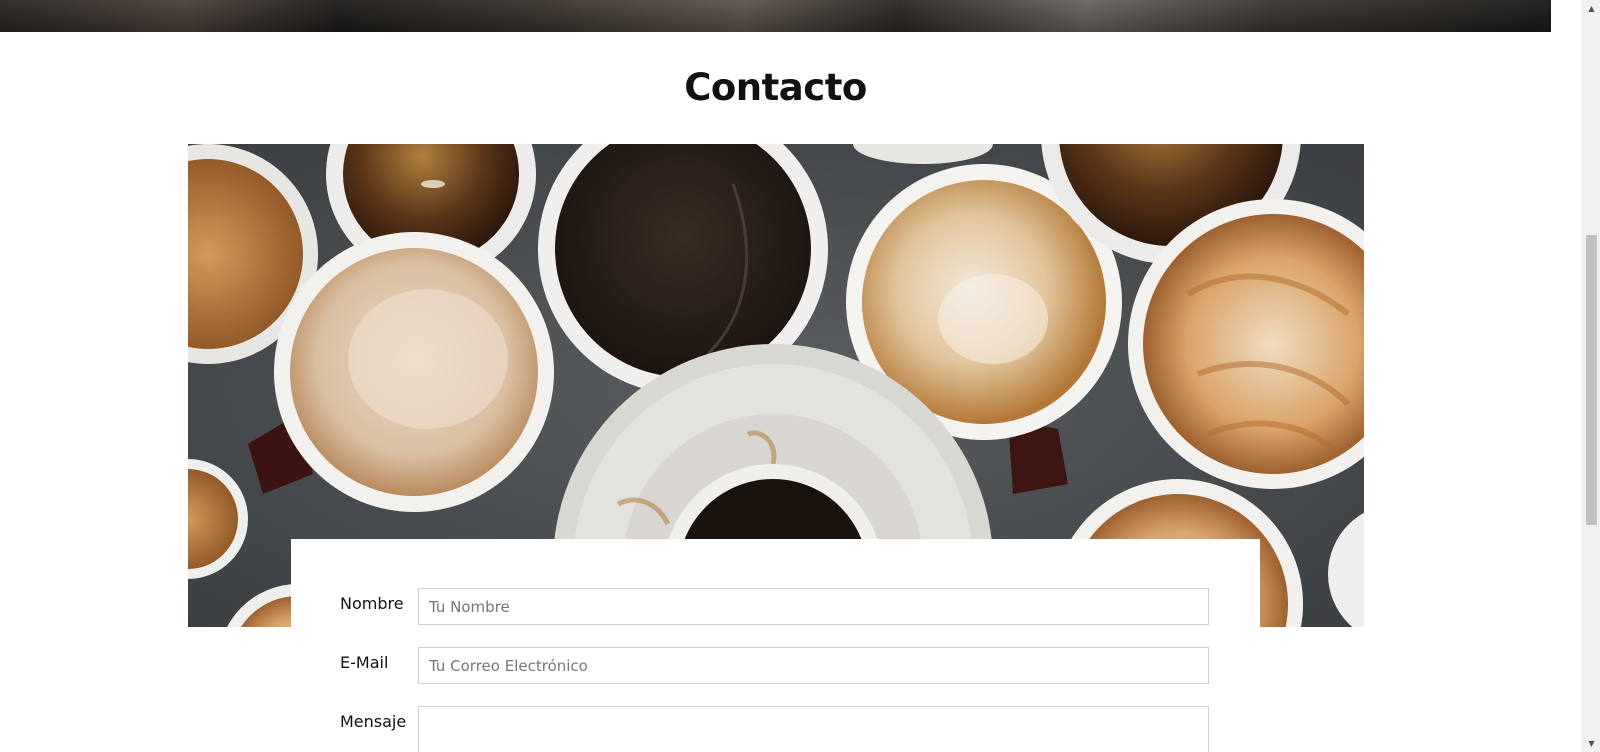  Describe the element at coordinates (364, 662) in the screenshot. I see `email-label: E-Mail` at that location.